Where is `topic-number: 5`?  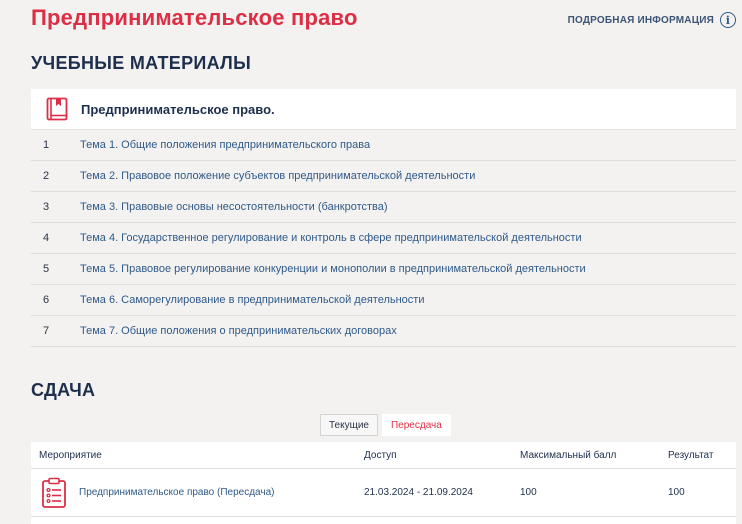
topic-number: 5 is located at coordinates (46, 269).